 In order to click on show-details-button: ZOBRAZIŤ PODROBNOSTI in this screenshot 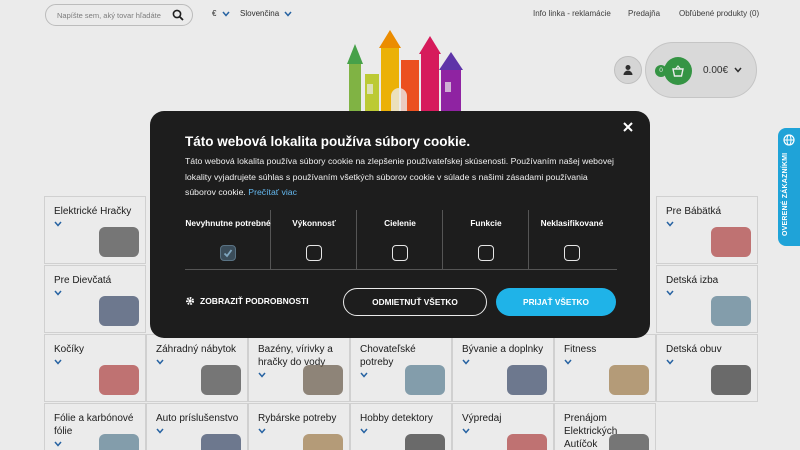, I will do `click(247, 301)`.